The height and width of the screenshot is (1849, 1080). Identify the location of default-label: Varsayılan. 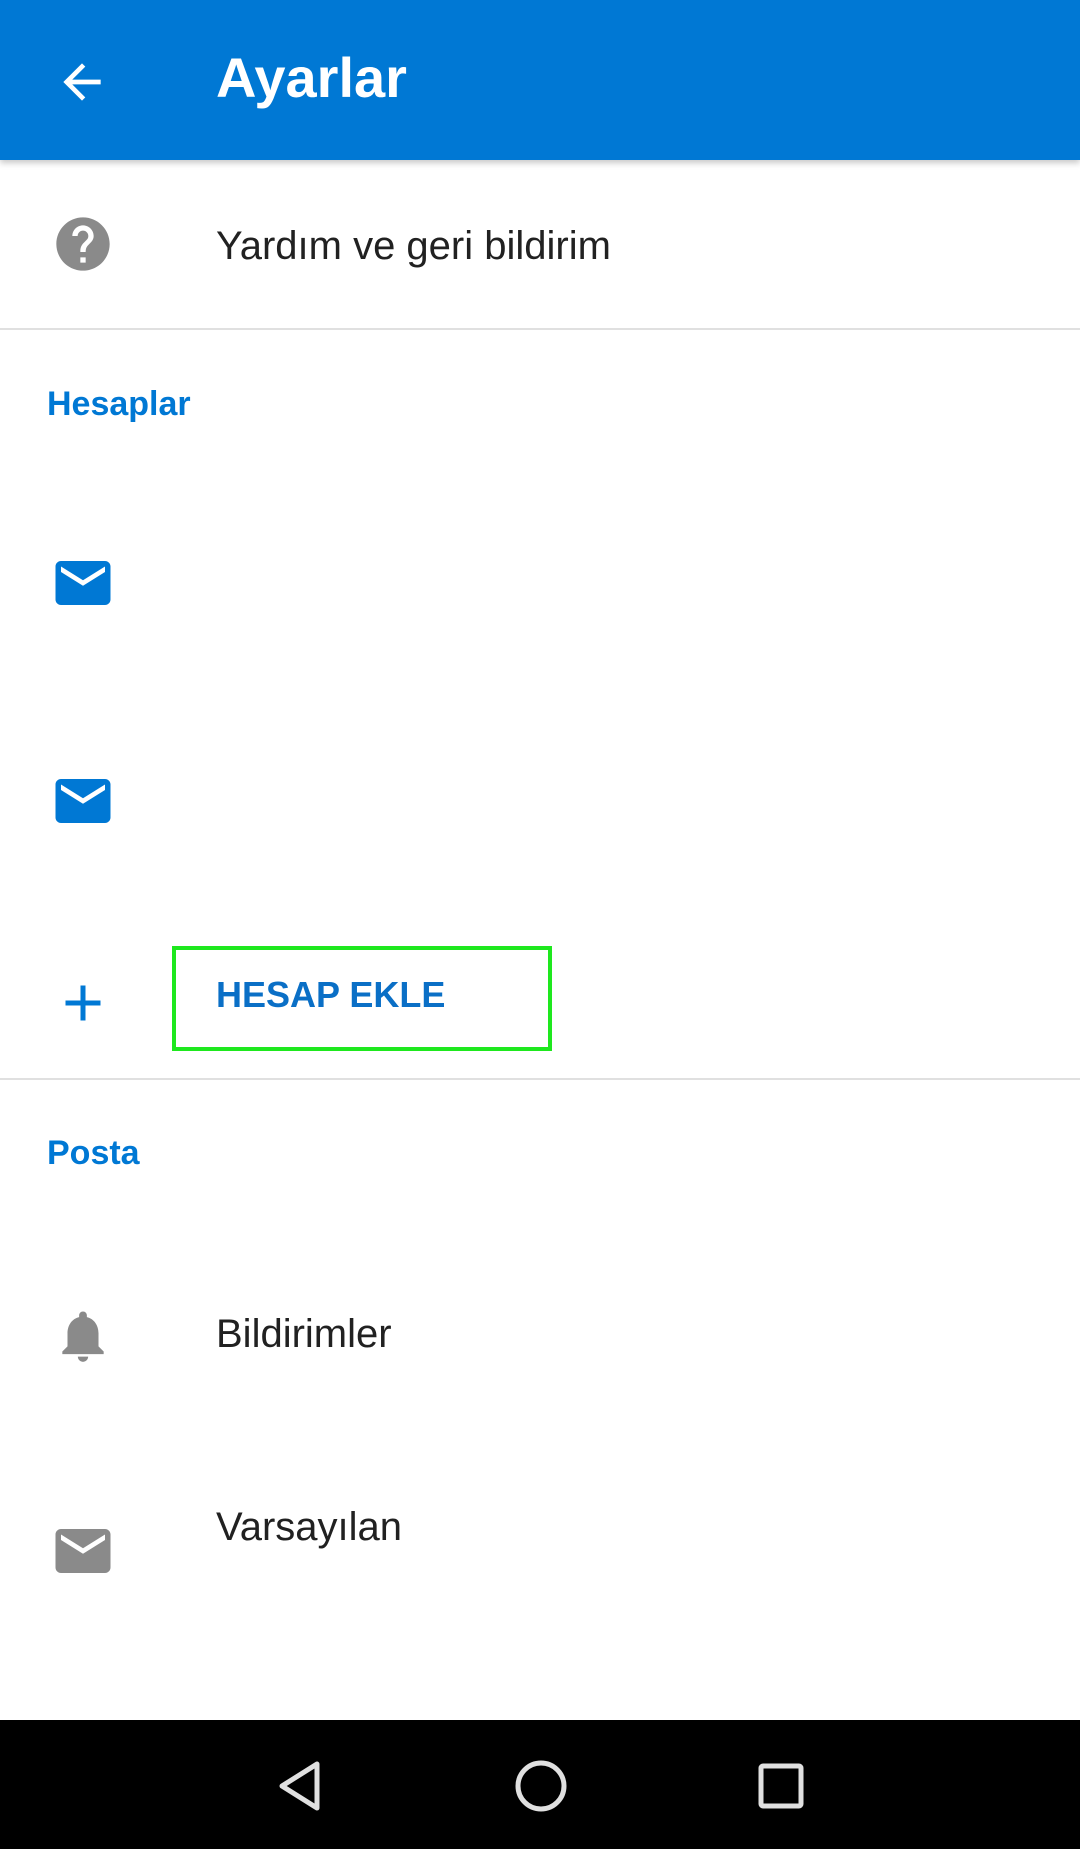
(309, 1527).